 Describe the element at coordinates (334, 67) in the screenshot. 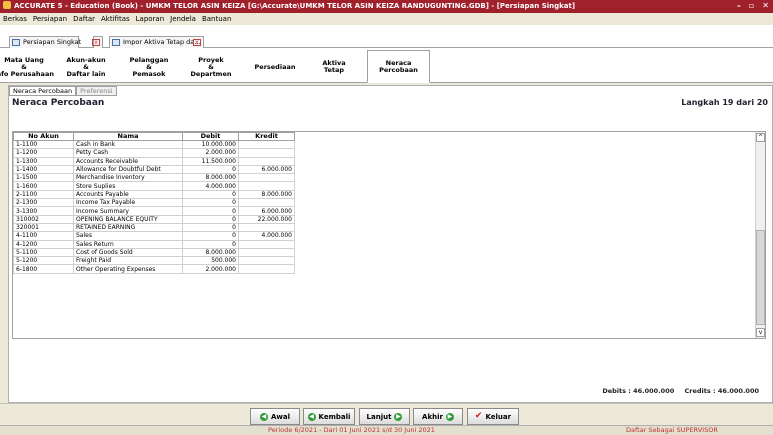

I see `step-aktiva-tetap: Aktiva Tetap` at that location.